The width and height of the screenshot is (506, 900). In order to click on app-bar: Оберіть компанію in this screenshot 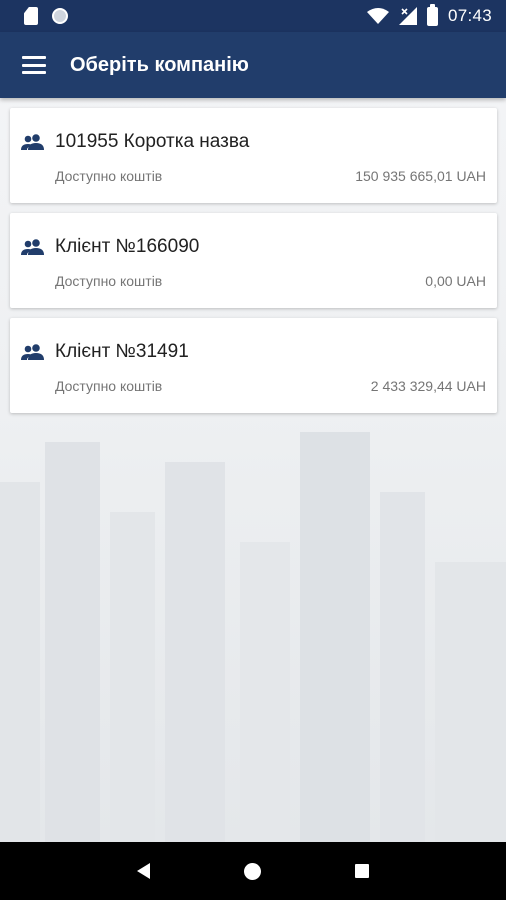, I will do `click(253, 65)`.